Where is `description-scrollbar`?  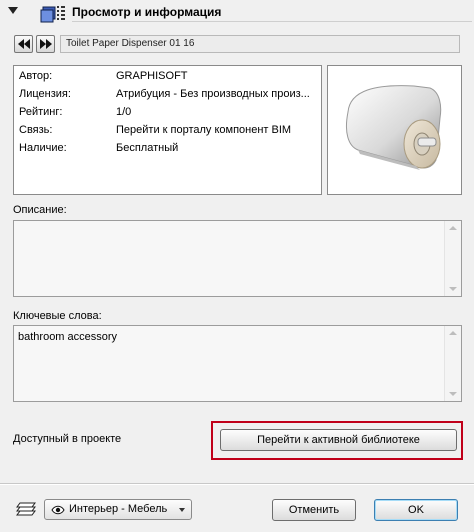 description-scrollbar is located at coordinates (452, 258).